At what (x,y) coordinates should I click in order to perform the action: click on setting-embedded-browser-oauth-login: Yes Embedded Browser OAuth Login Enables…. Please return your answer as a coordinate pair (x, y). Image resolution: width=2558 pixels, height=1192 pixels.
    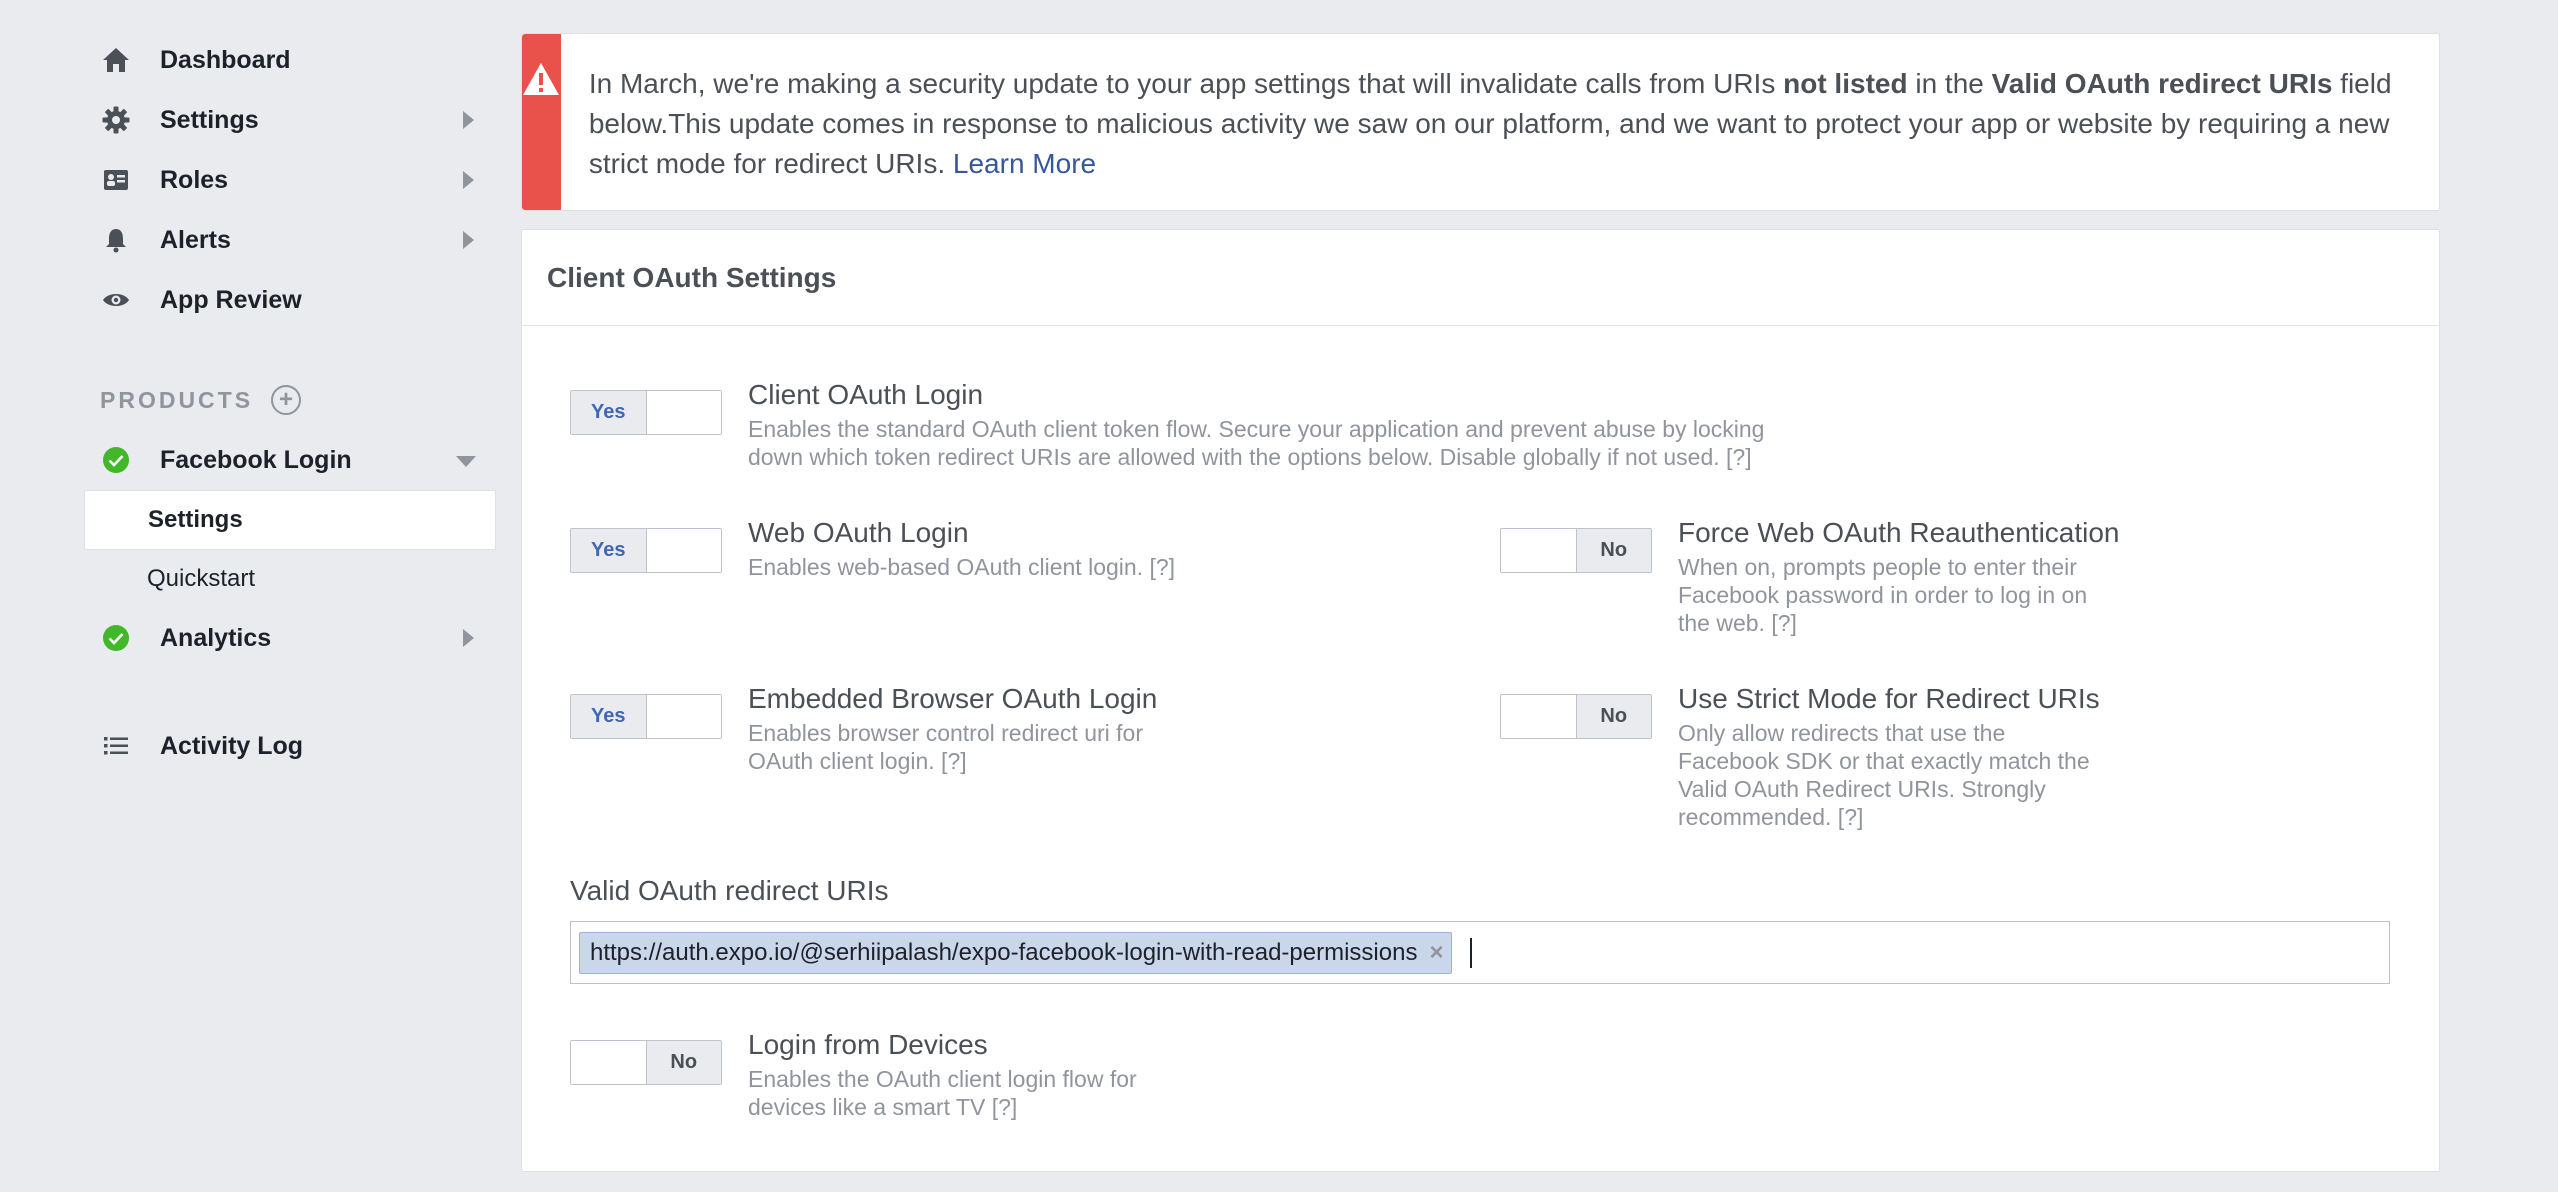
    Looking at the image, I should click on (863, 729).